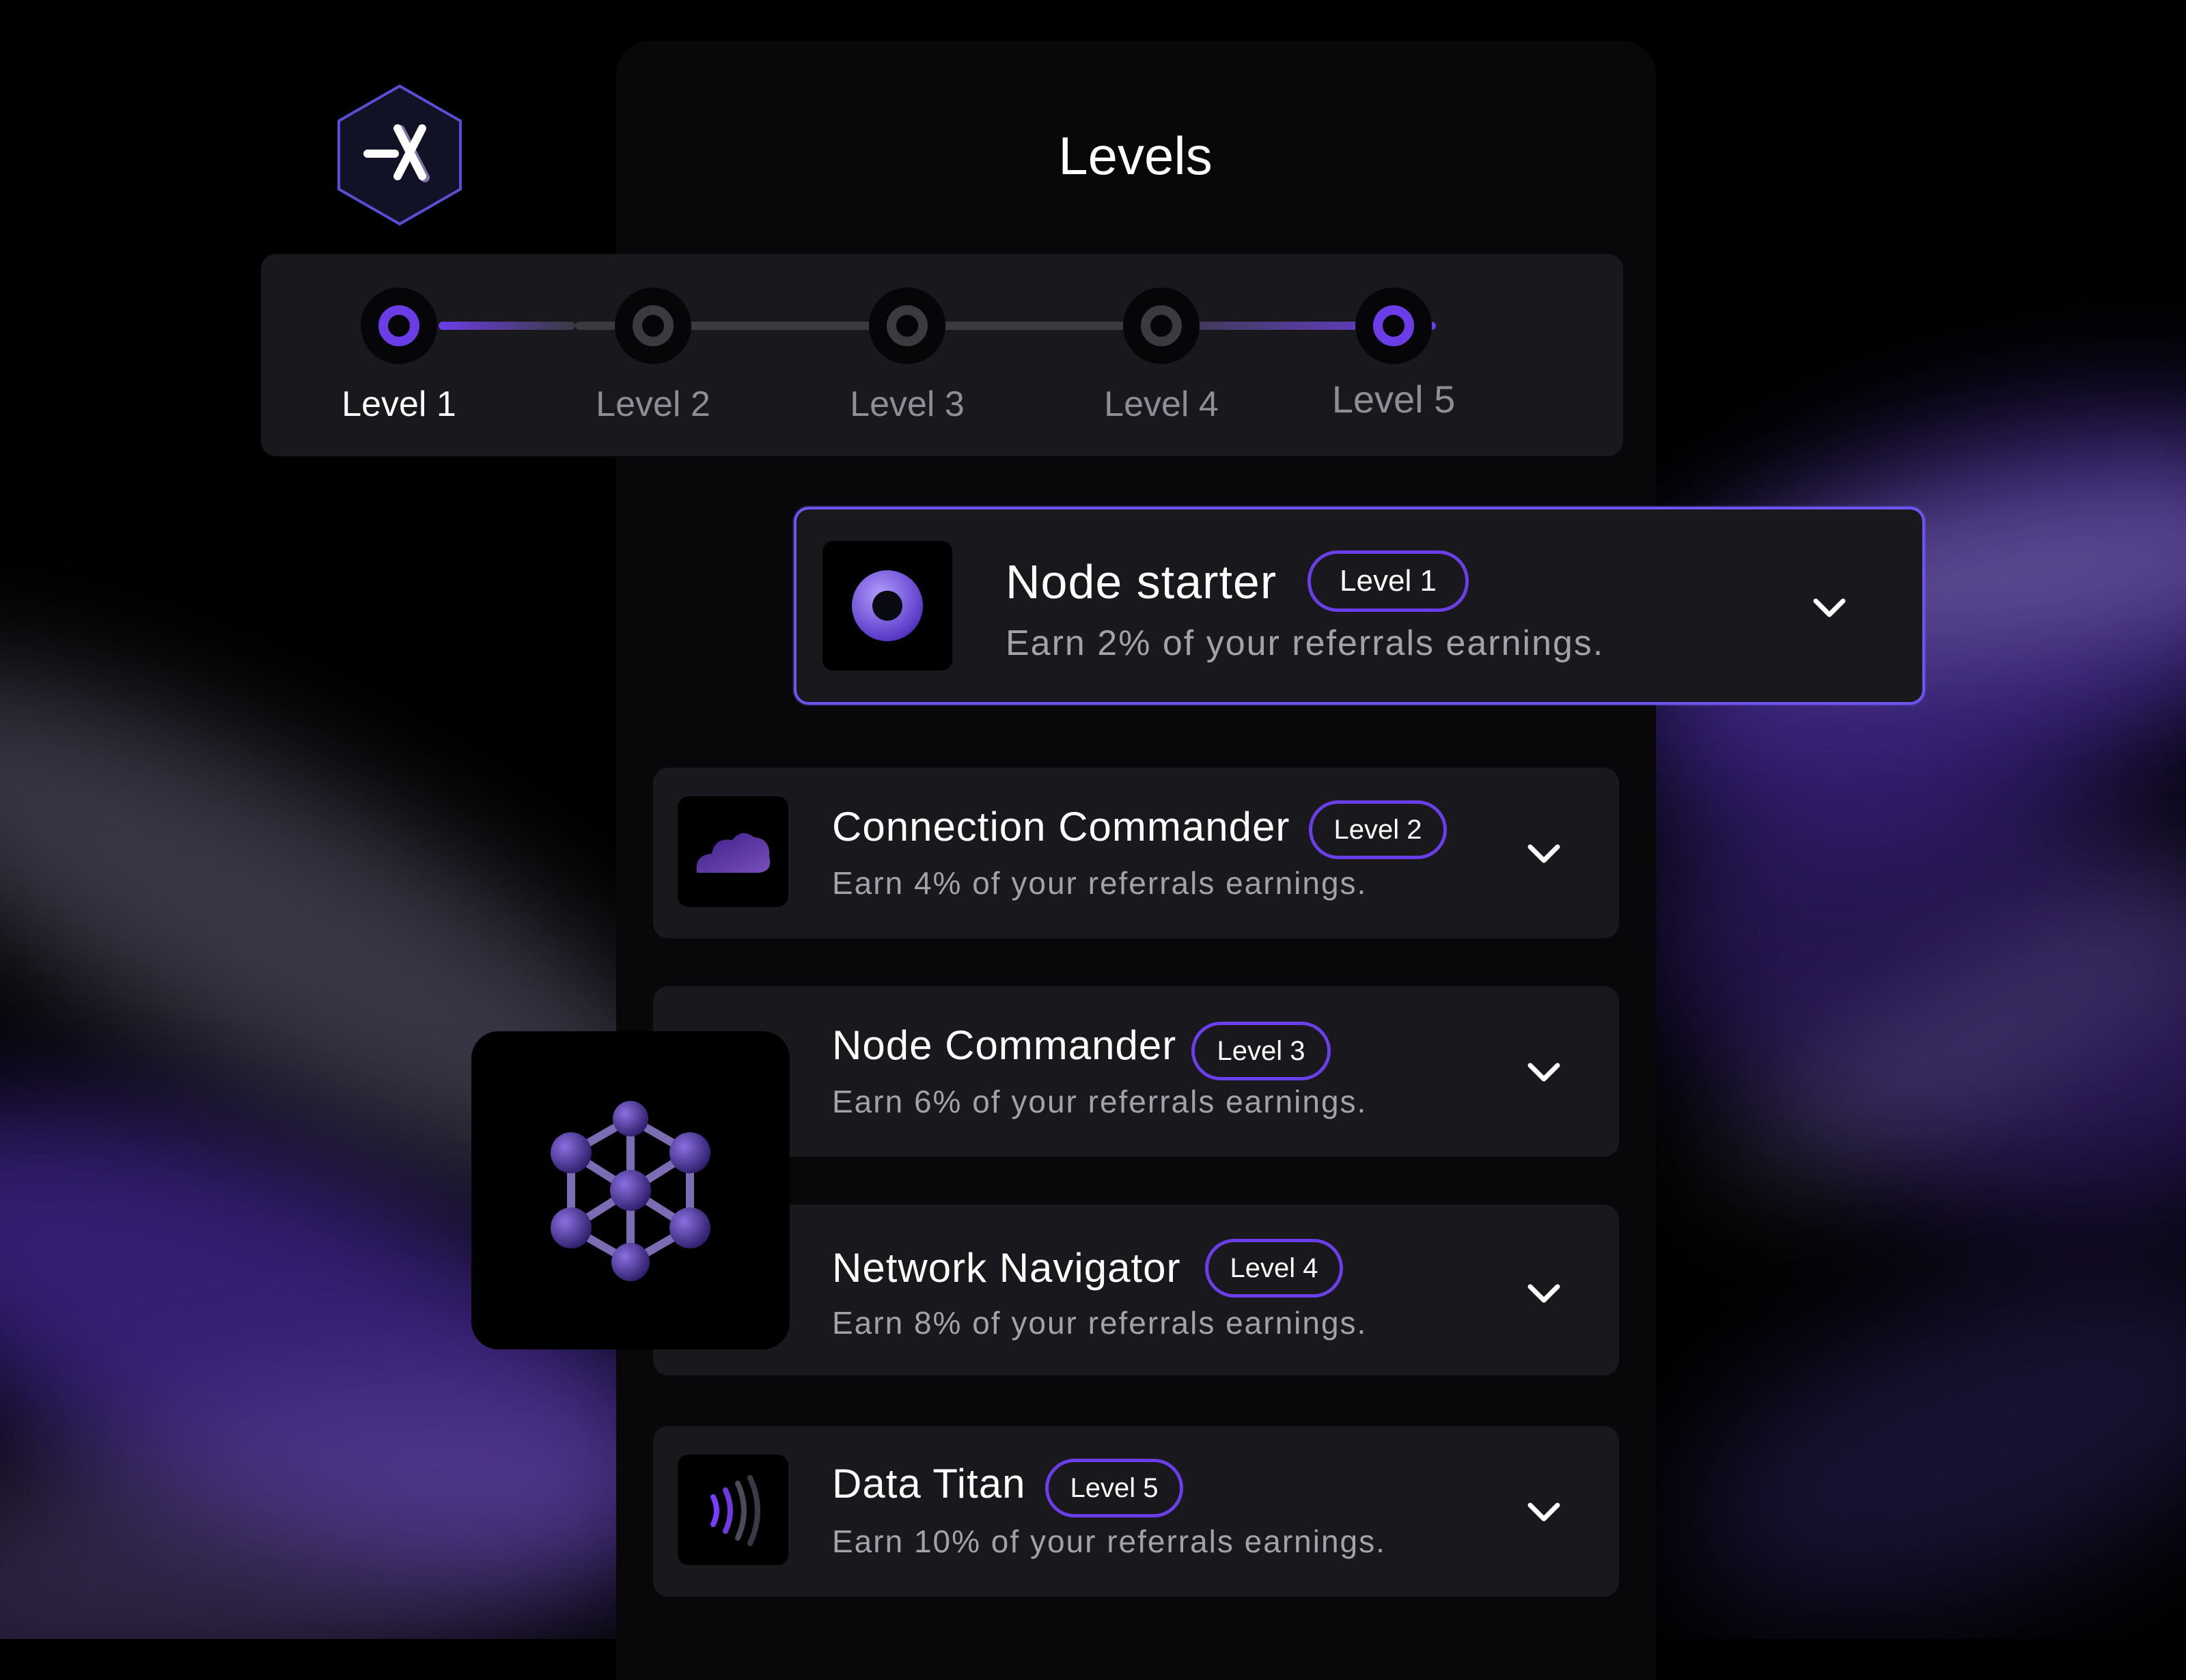 The image size is (2186, 1680). Describe the element at coordinates (653, 405) in the screenshot. I see `step-label-level-2: Level 2` at that location.